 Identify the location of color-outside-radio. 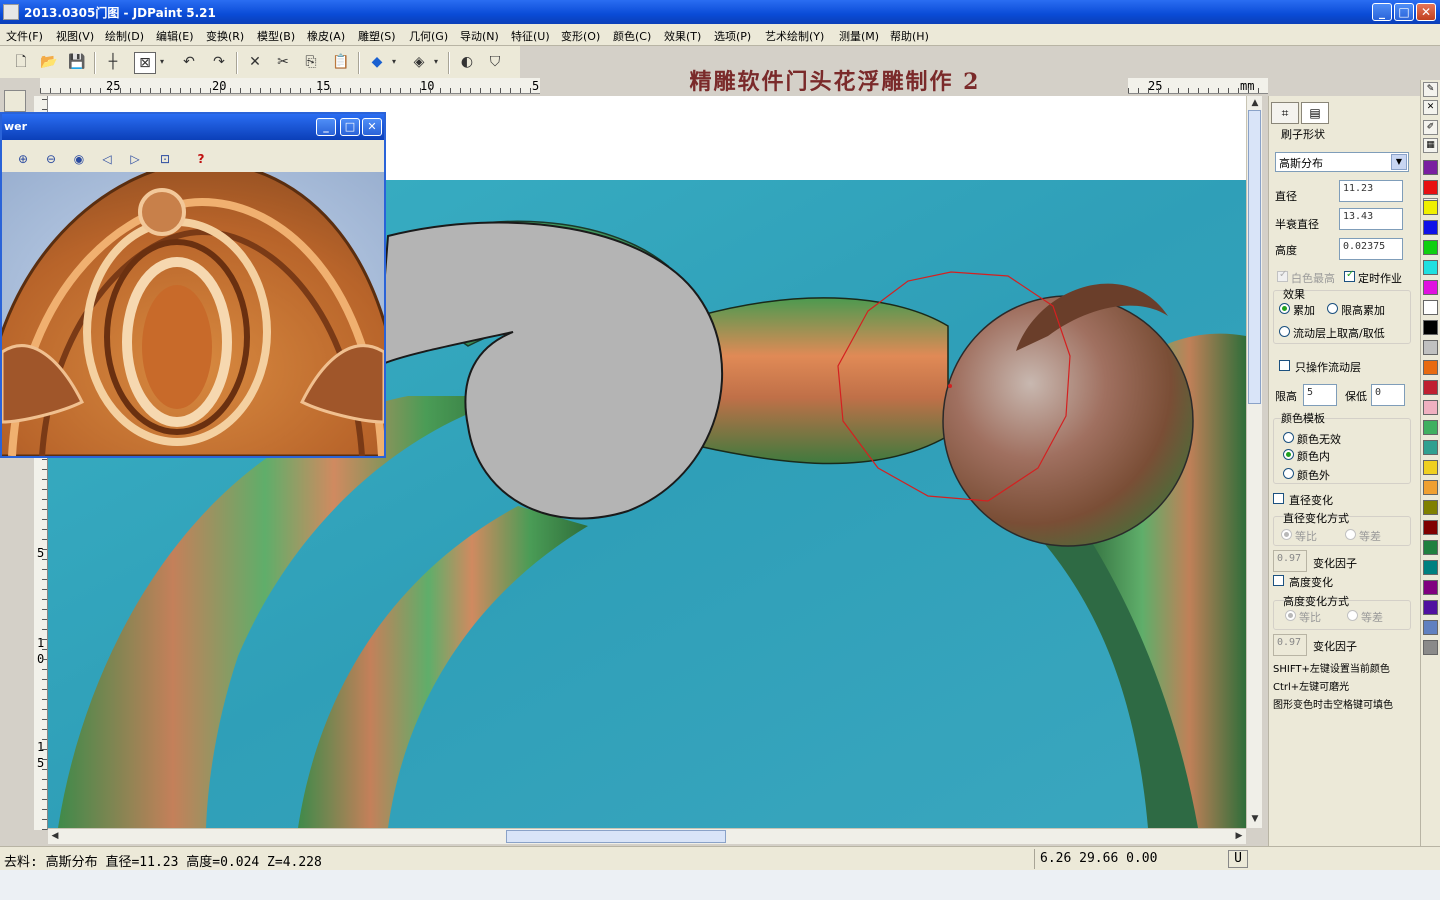
(1288, 473).